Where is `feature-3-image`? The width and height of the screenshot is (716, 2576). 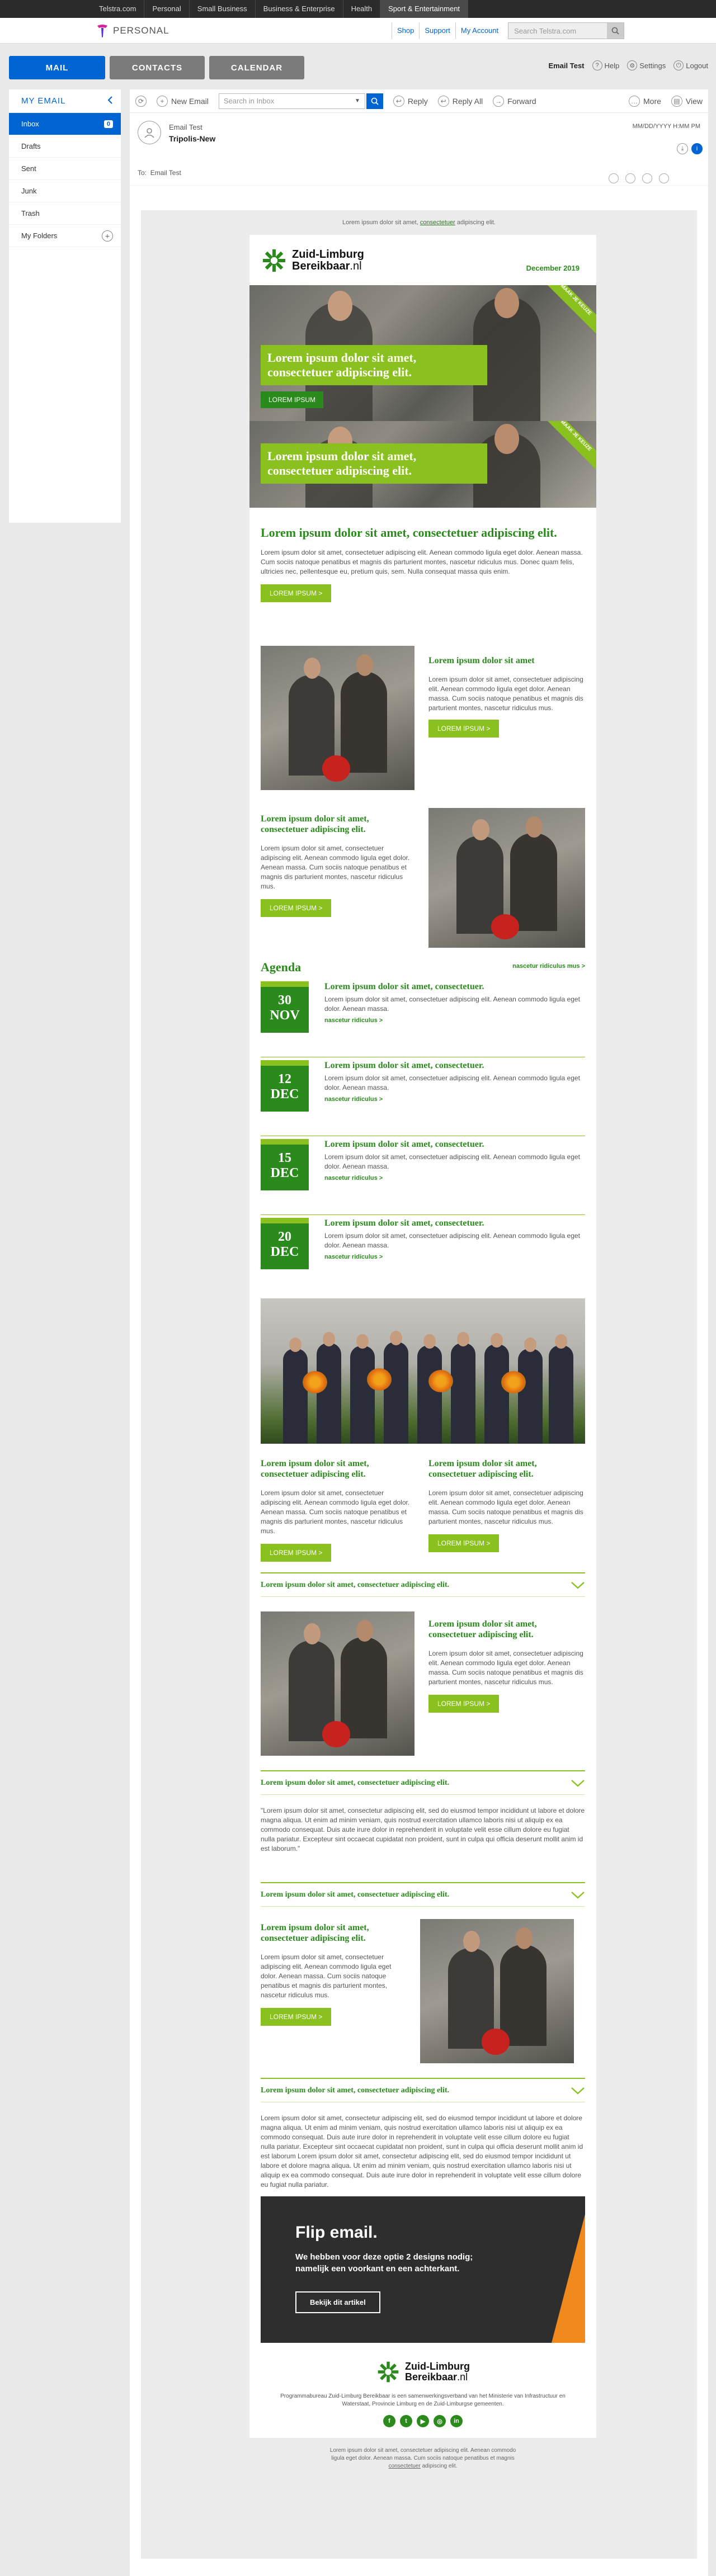 feature-3-image is located at coordinates (337, 1683).